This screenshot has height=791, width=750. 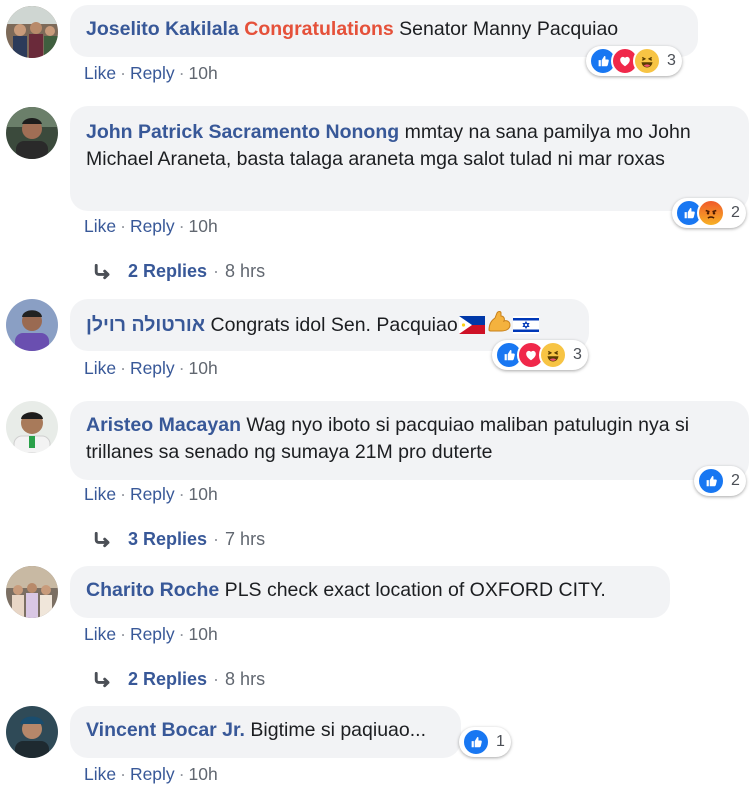 What do you see at coordinates (167, 539) in the screenshot?
I see `replies-count: 3 Replies` at bounding box center [167, 539].